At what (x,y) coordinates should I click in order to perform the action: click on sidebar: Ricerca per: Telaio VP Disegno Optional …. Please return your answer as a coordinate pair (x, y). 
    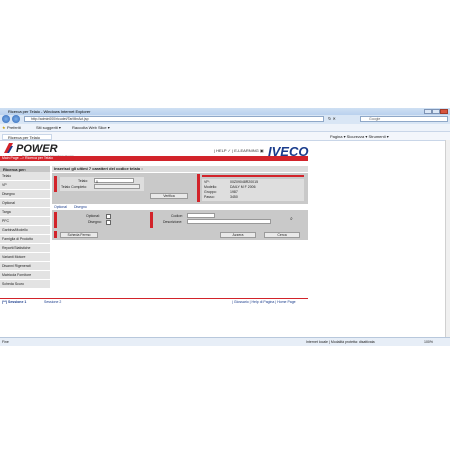
    Looking at the image, I should click on (25, 231).